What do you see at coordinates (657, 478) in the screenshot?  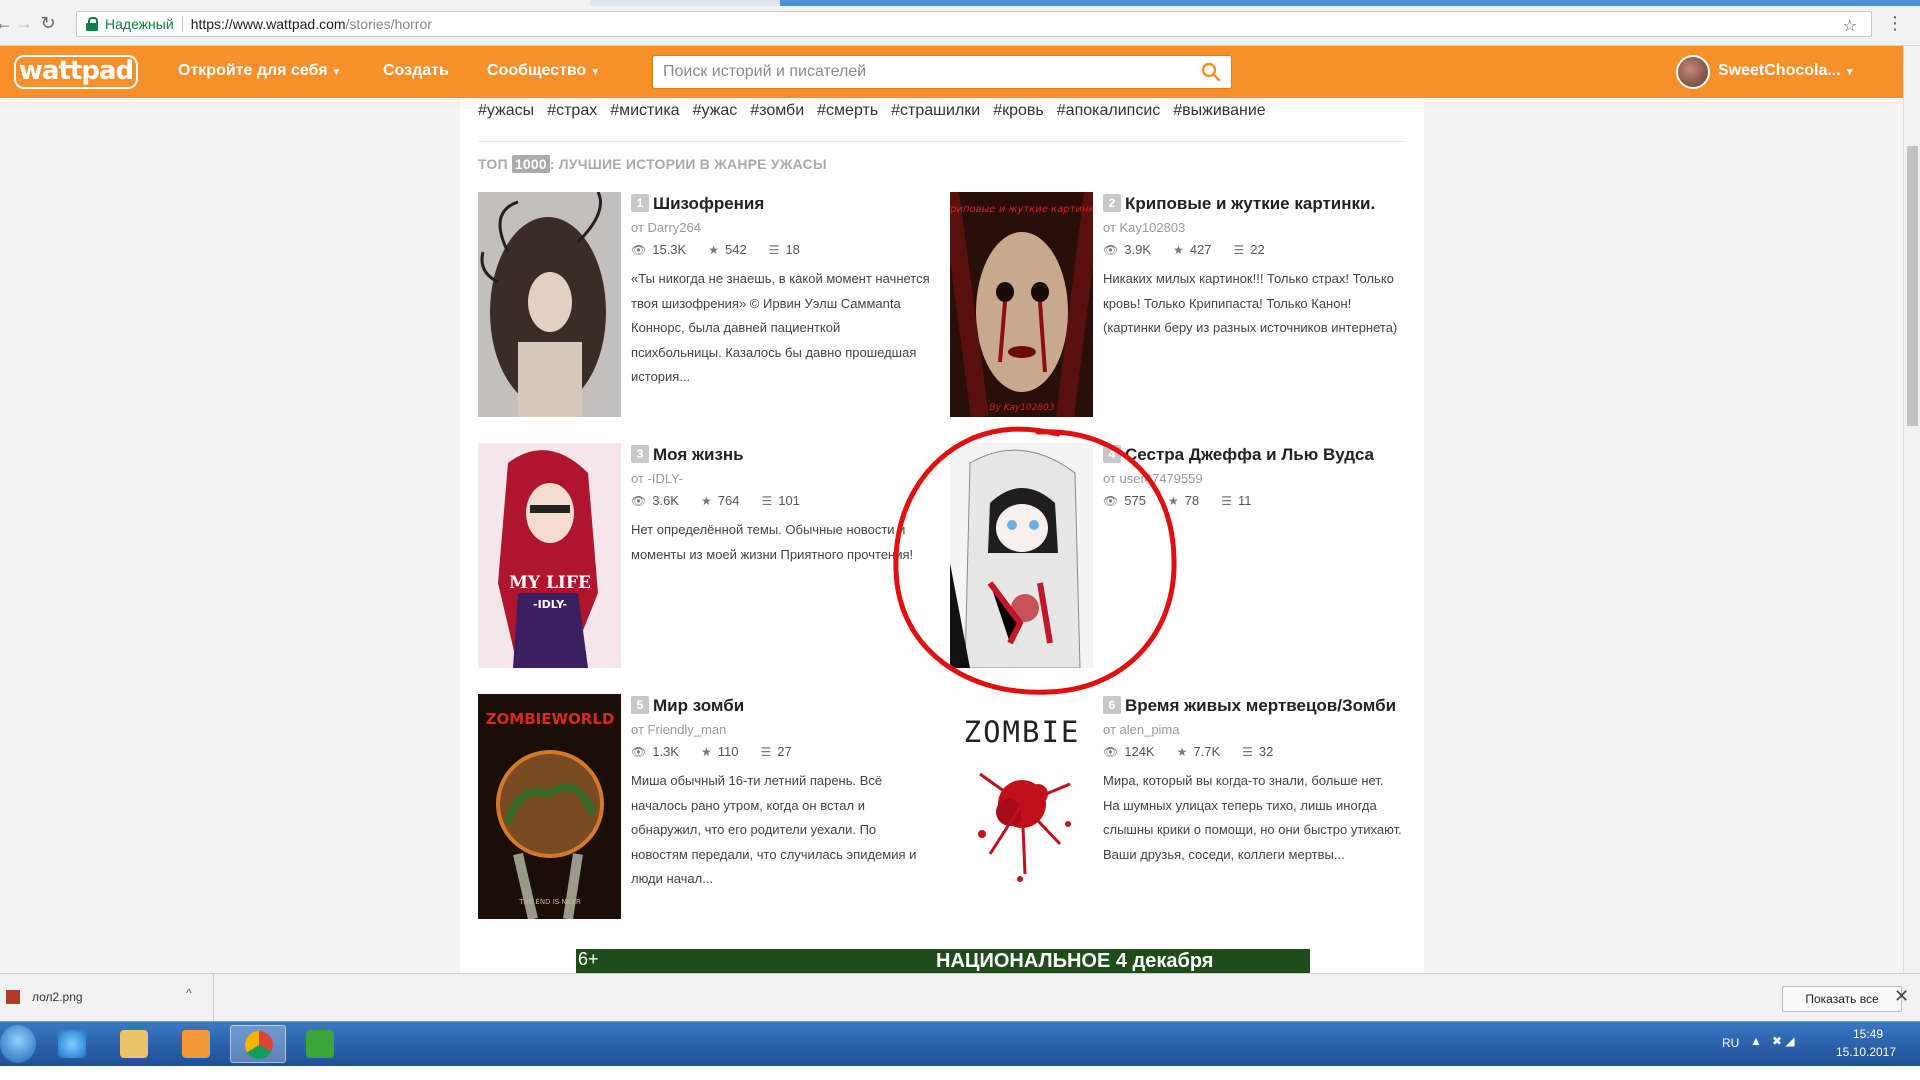 I see `story-author: от -IDLY-` at bounding box center [657, 478].